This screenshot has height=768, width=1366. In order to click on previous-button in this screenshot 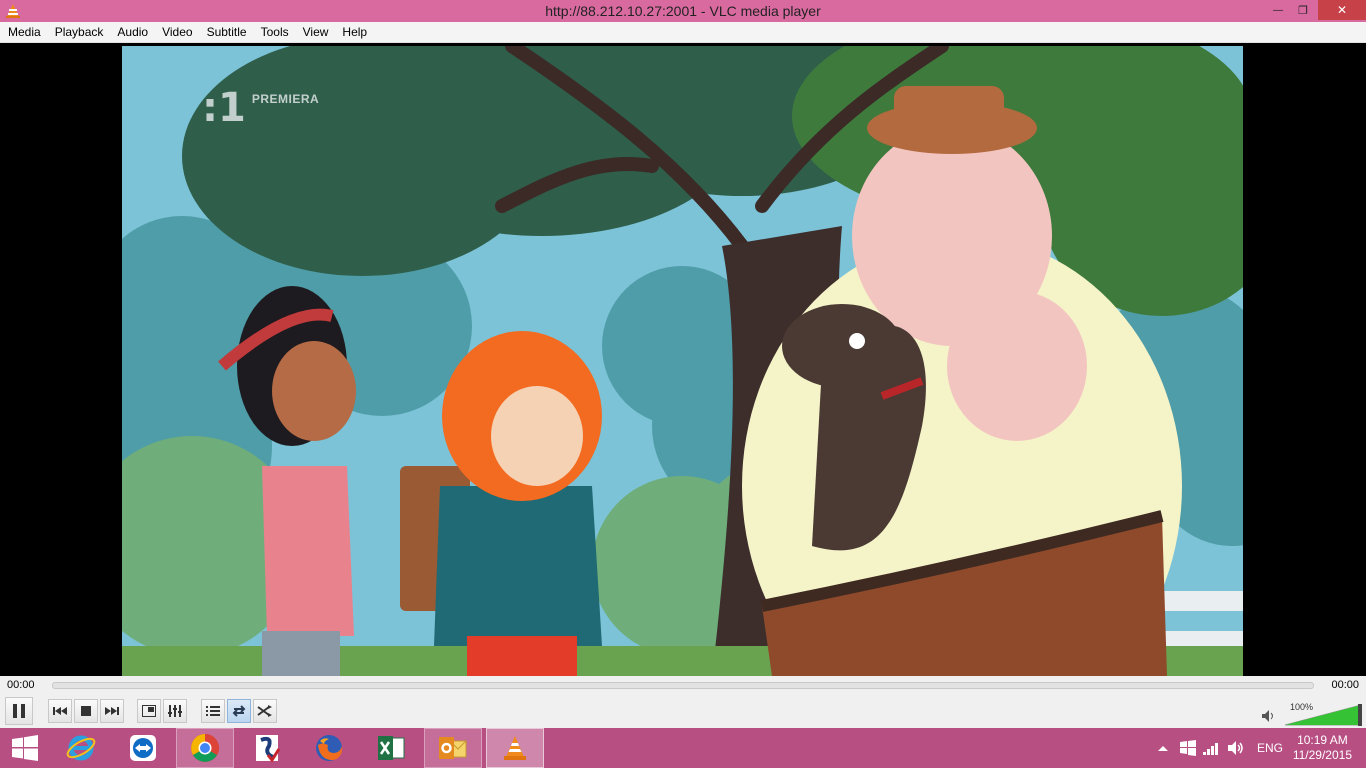, I will do `click(60, 711)`.